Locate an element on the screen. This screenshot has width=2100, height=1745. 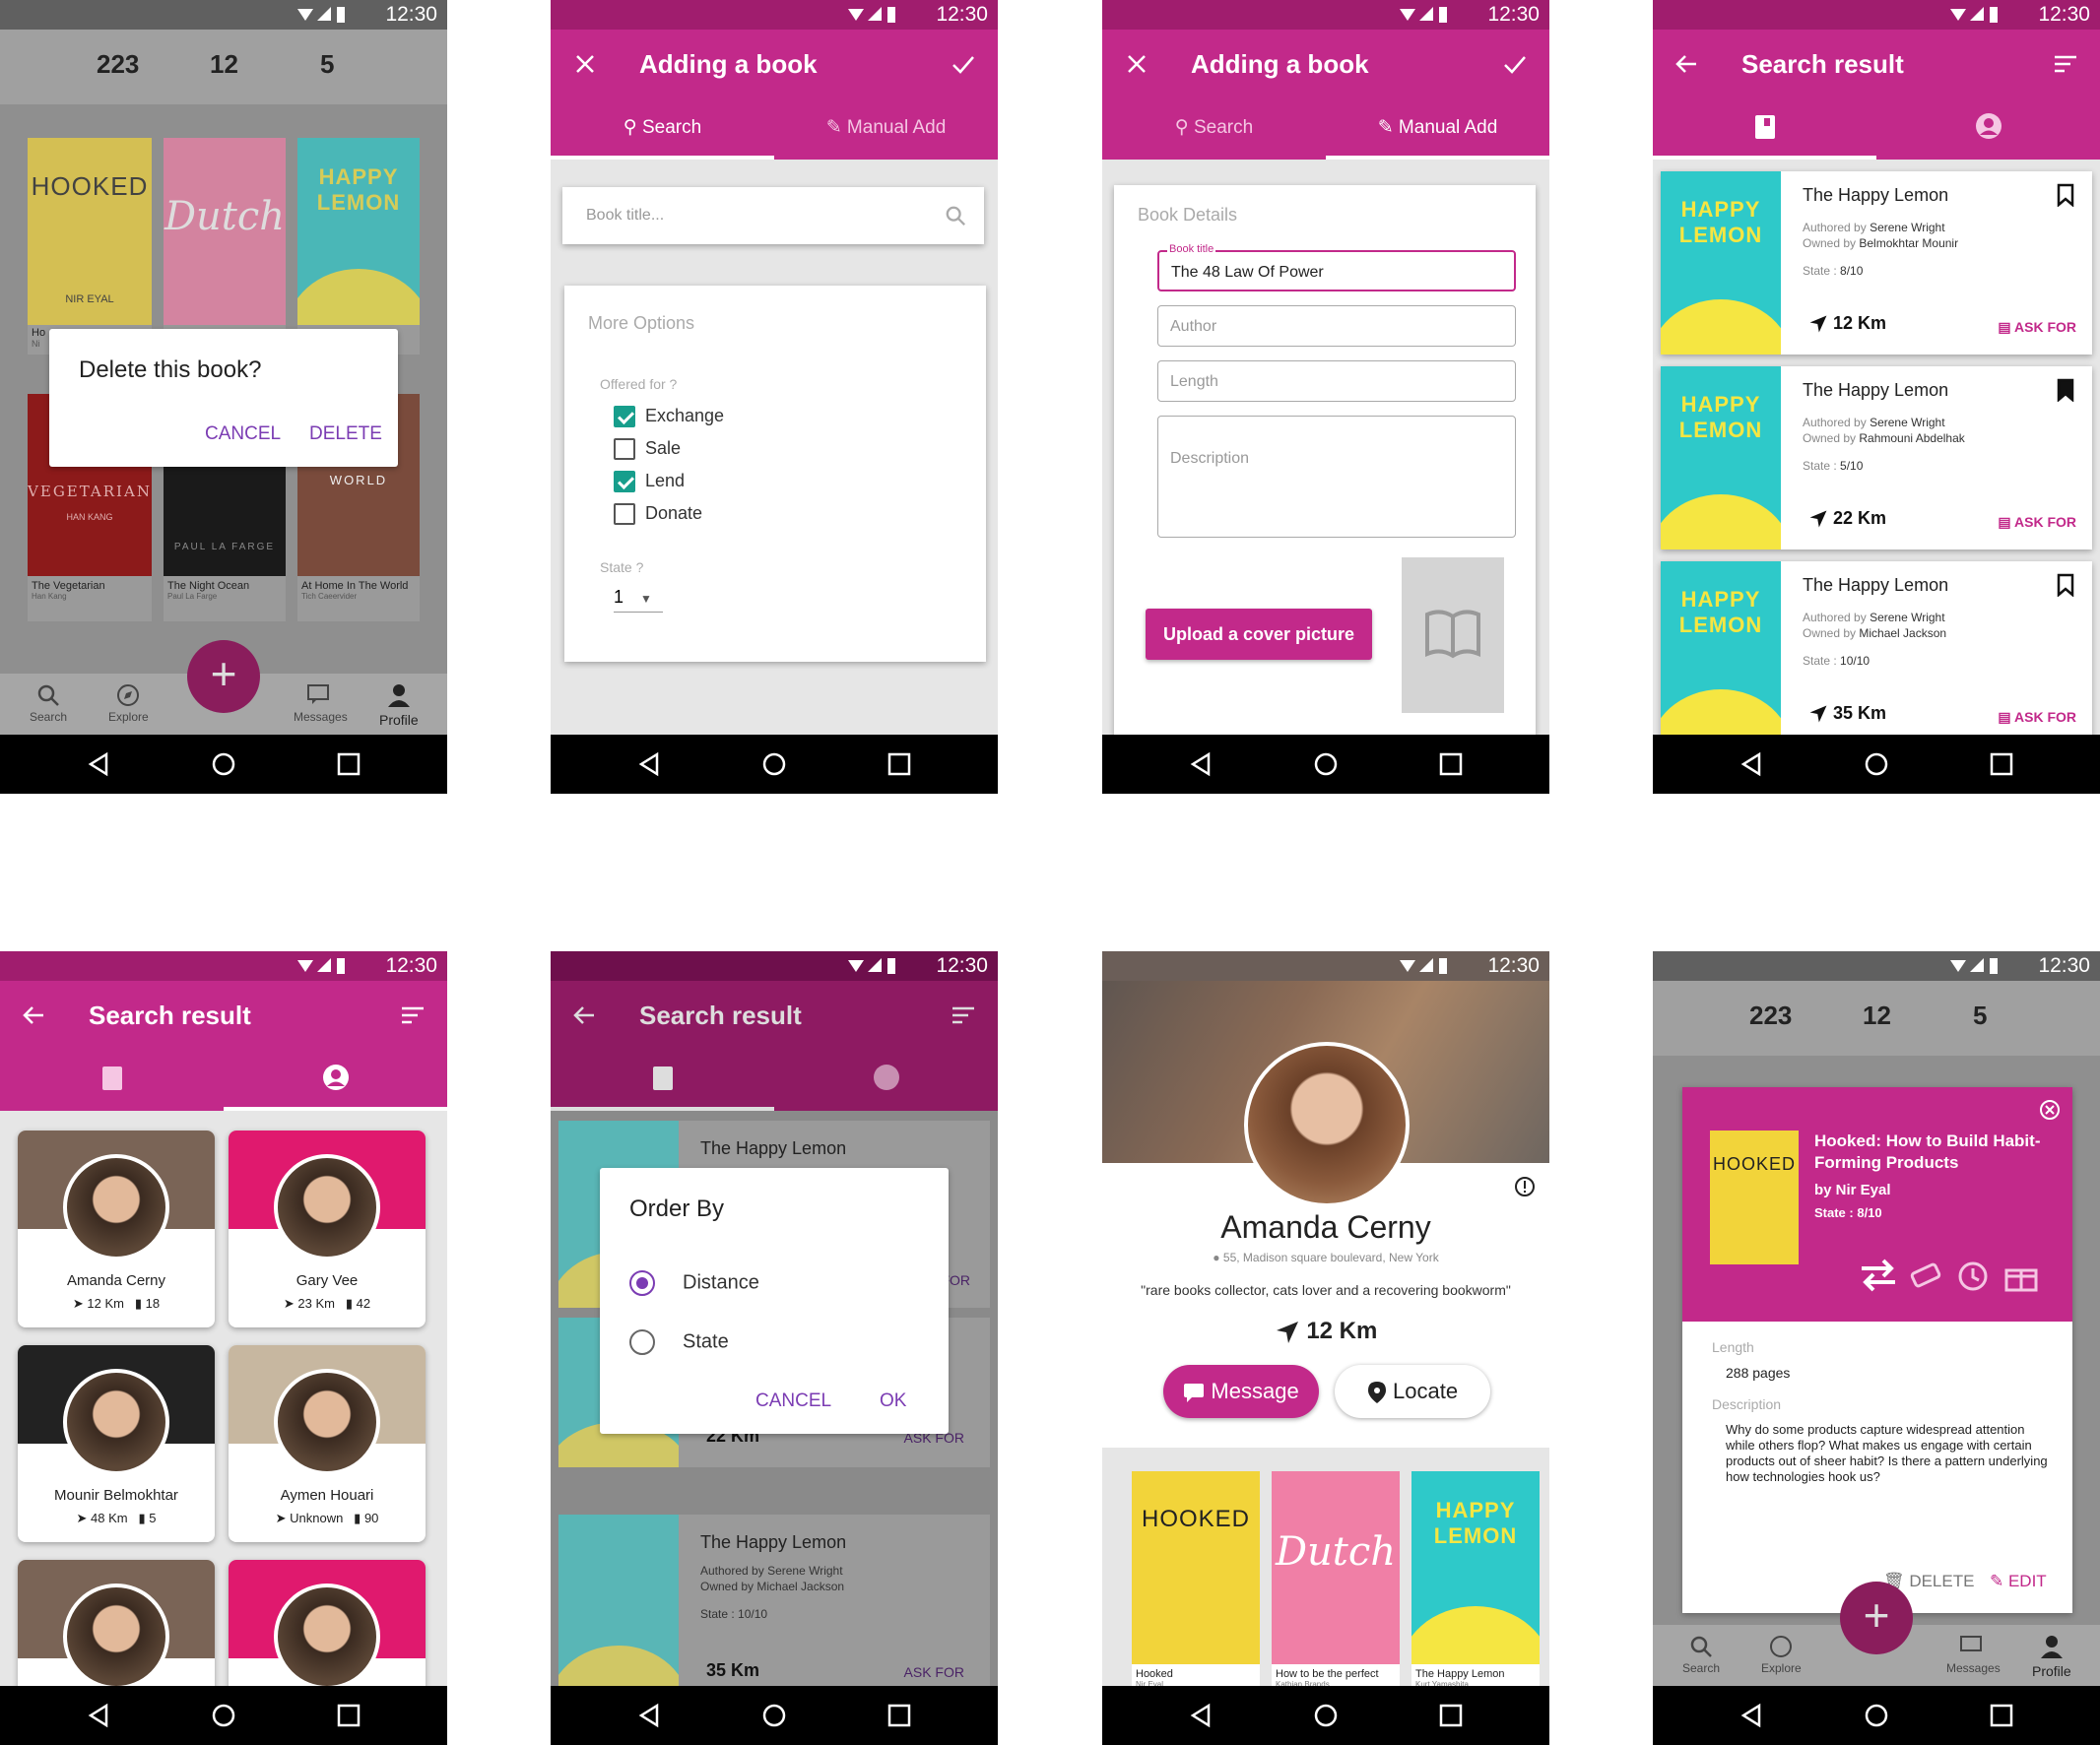
close-icon is located at coordinates (585, 64).